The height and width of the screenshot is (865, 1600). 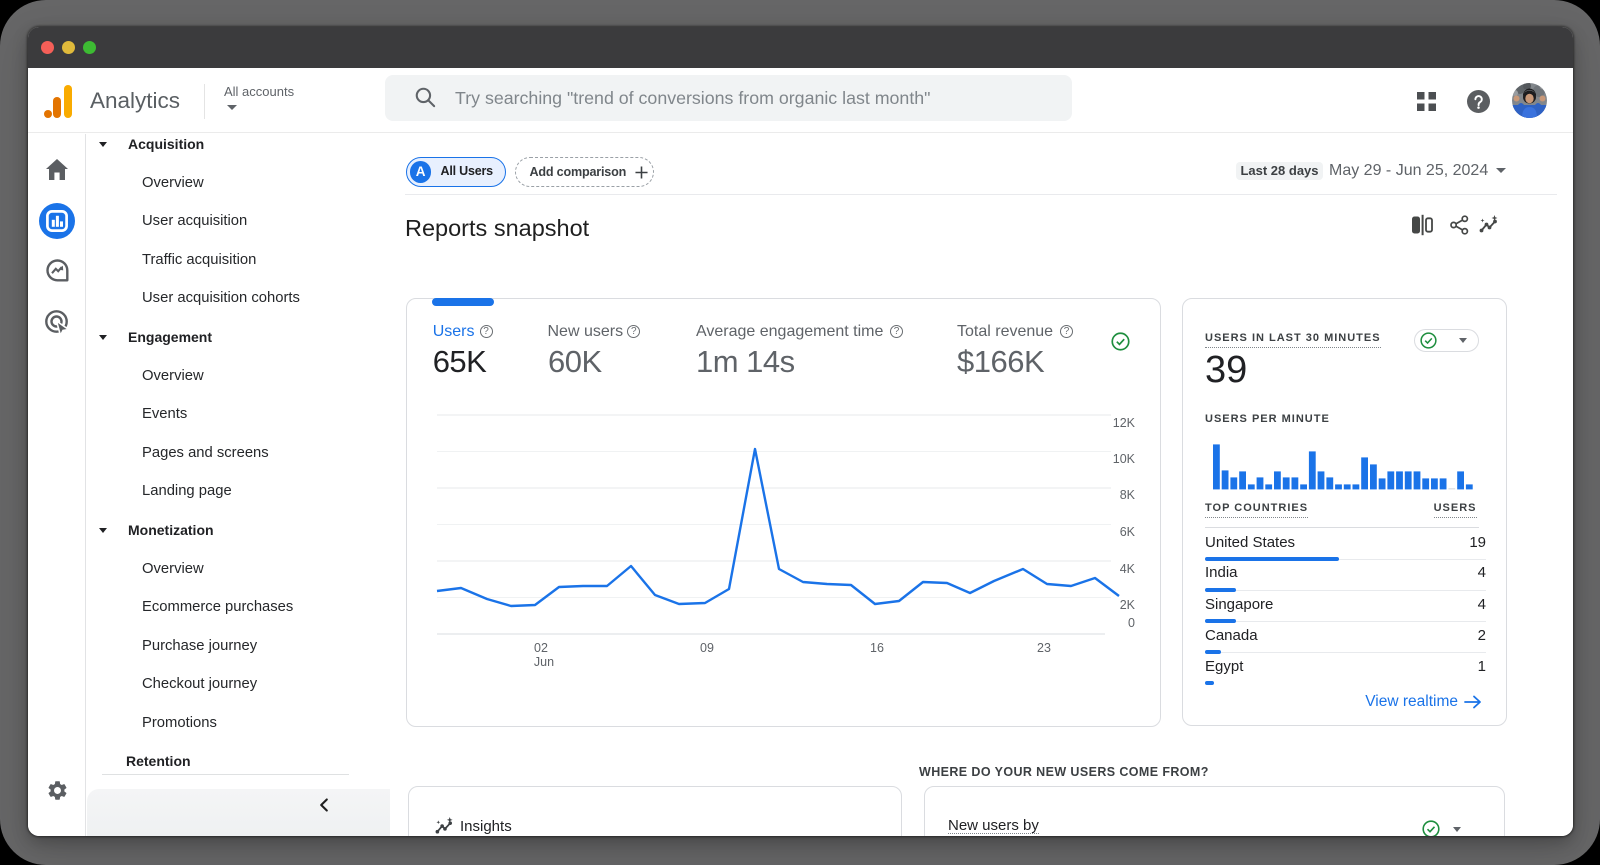 I want to click on svg-text: 6K, so click(x=1128, y=532).